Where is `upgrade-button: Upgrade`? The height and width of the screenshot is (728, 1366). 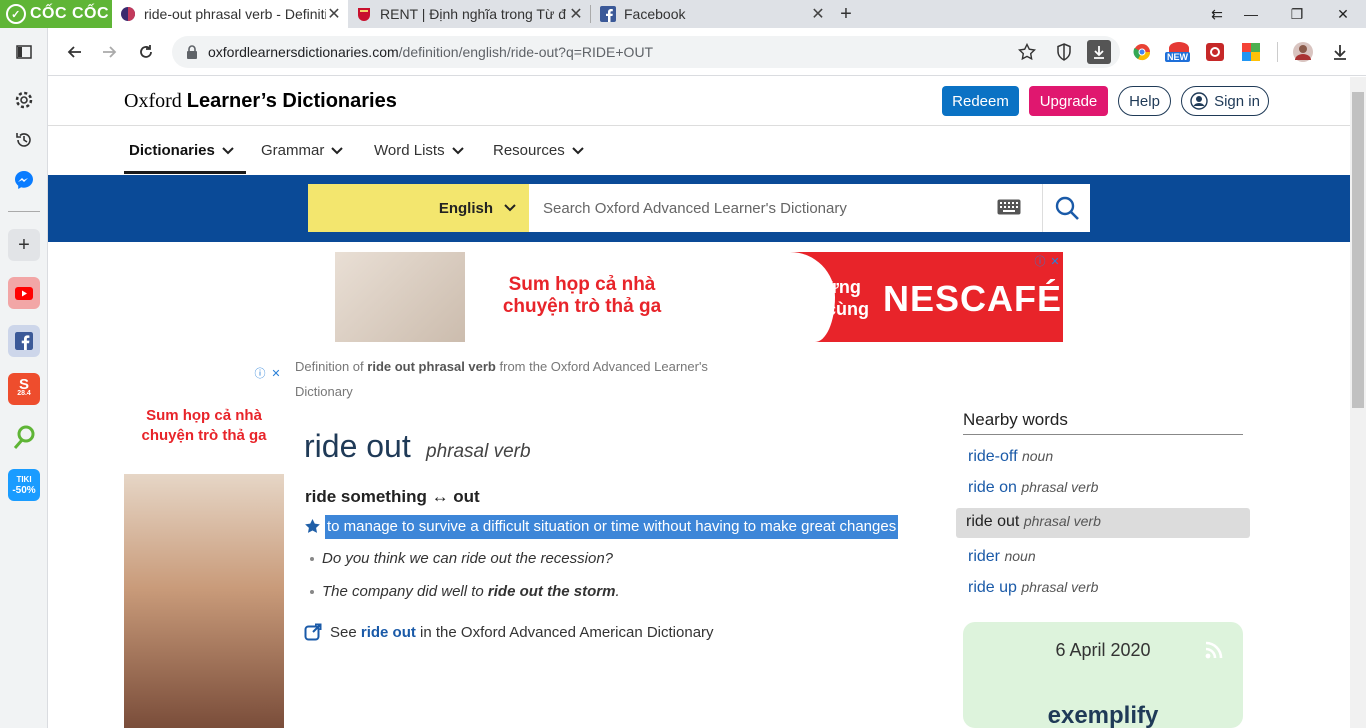
upgrade-button: Upgrade is located at coordinates (1068, 101).